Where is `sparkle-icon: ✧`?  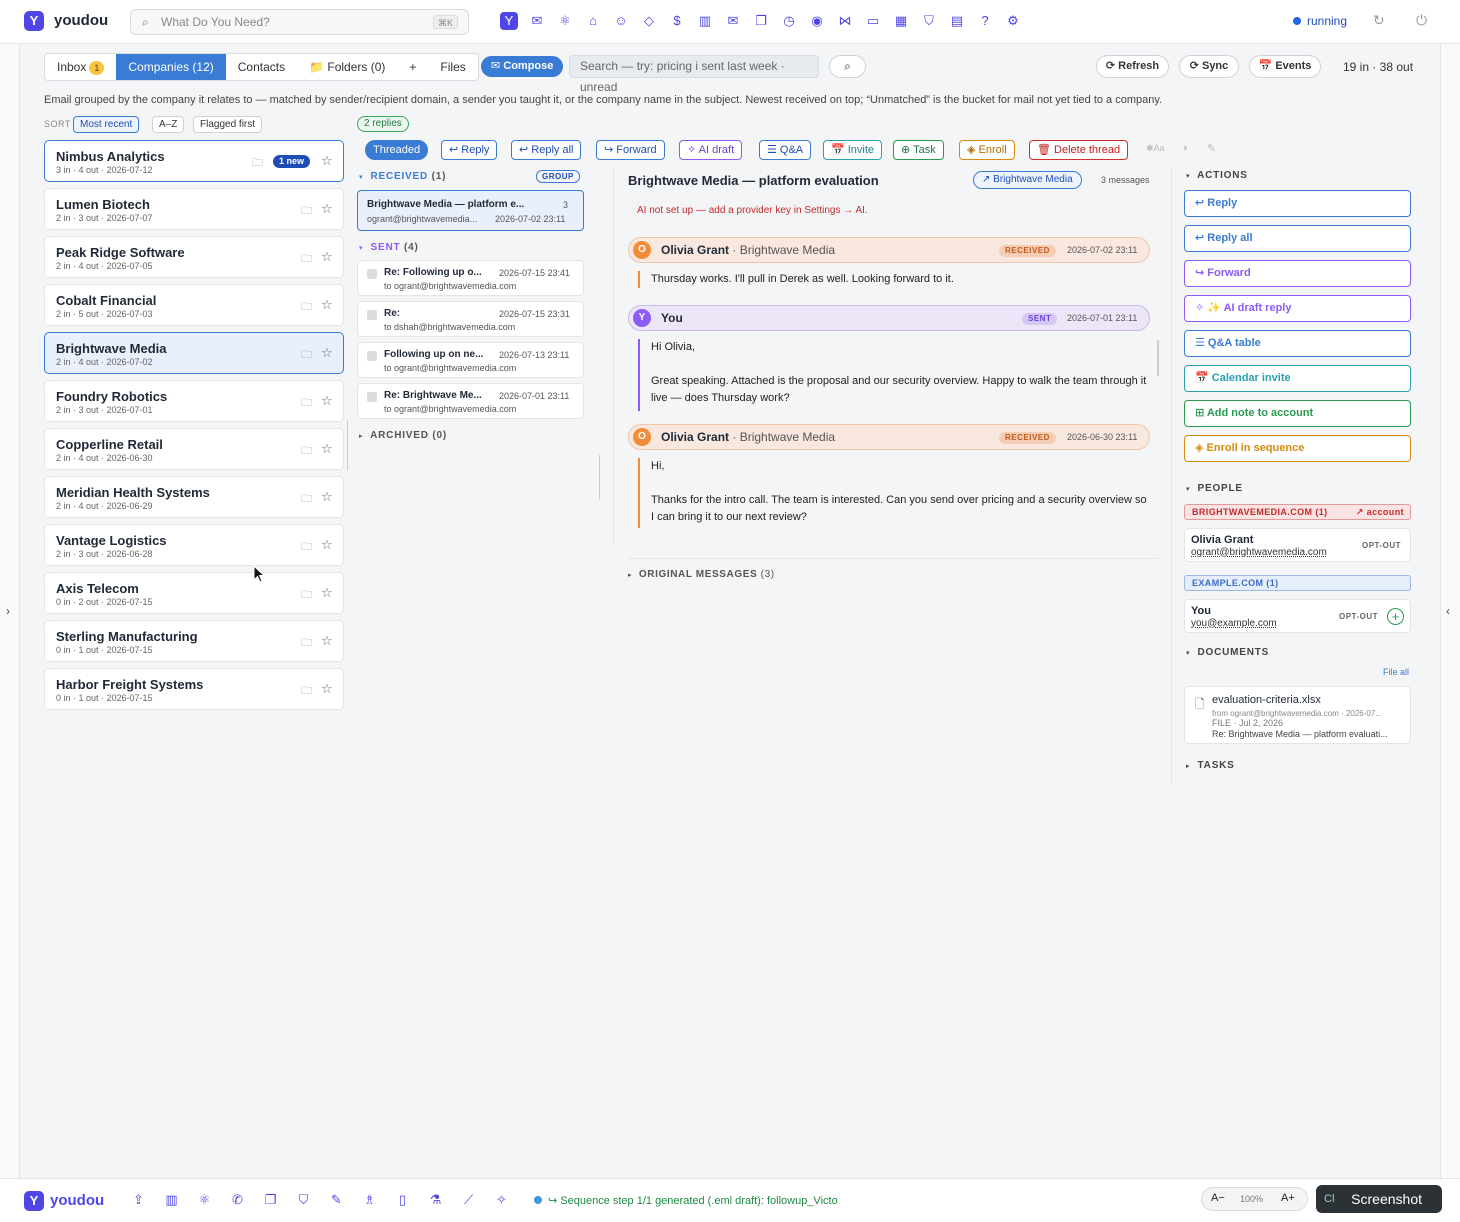 sparkle-icon: ✧ is located at coordinates (501, 1200).